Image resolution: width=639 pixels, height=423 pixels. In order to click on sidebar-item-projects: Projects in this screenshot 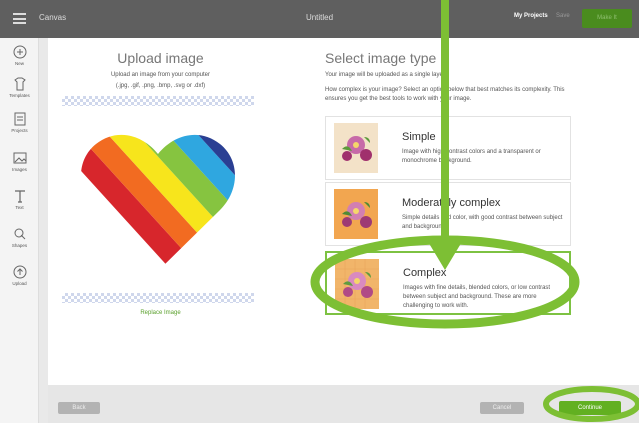, I will do `click(19, 122)`.